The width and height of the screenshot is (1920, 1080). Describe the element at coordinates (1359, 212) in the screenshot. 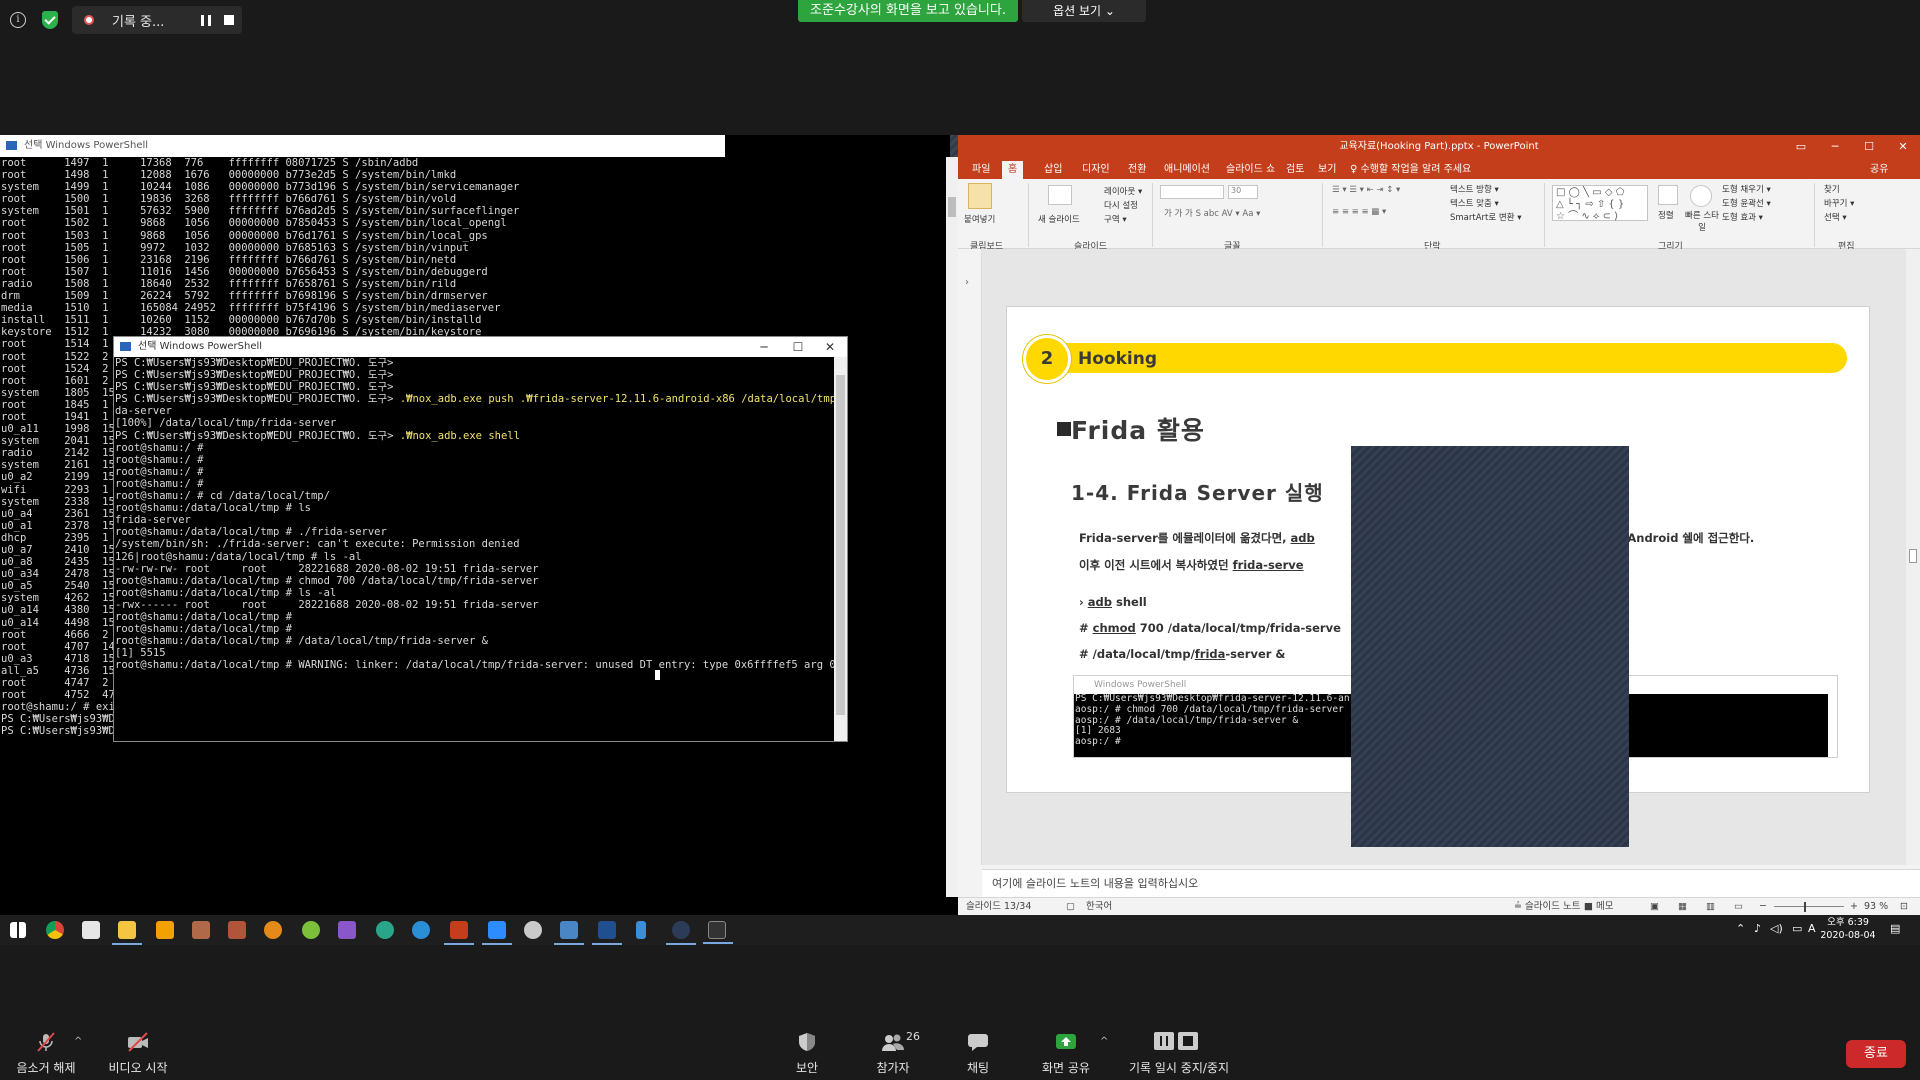

I see `align-icons: ≡ ≡ ≡ ≡ ▦ ▾` at that location.